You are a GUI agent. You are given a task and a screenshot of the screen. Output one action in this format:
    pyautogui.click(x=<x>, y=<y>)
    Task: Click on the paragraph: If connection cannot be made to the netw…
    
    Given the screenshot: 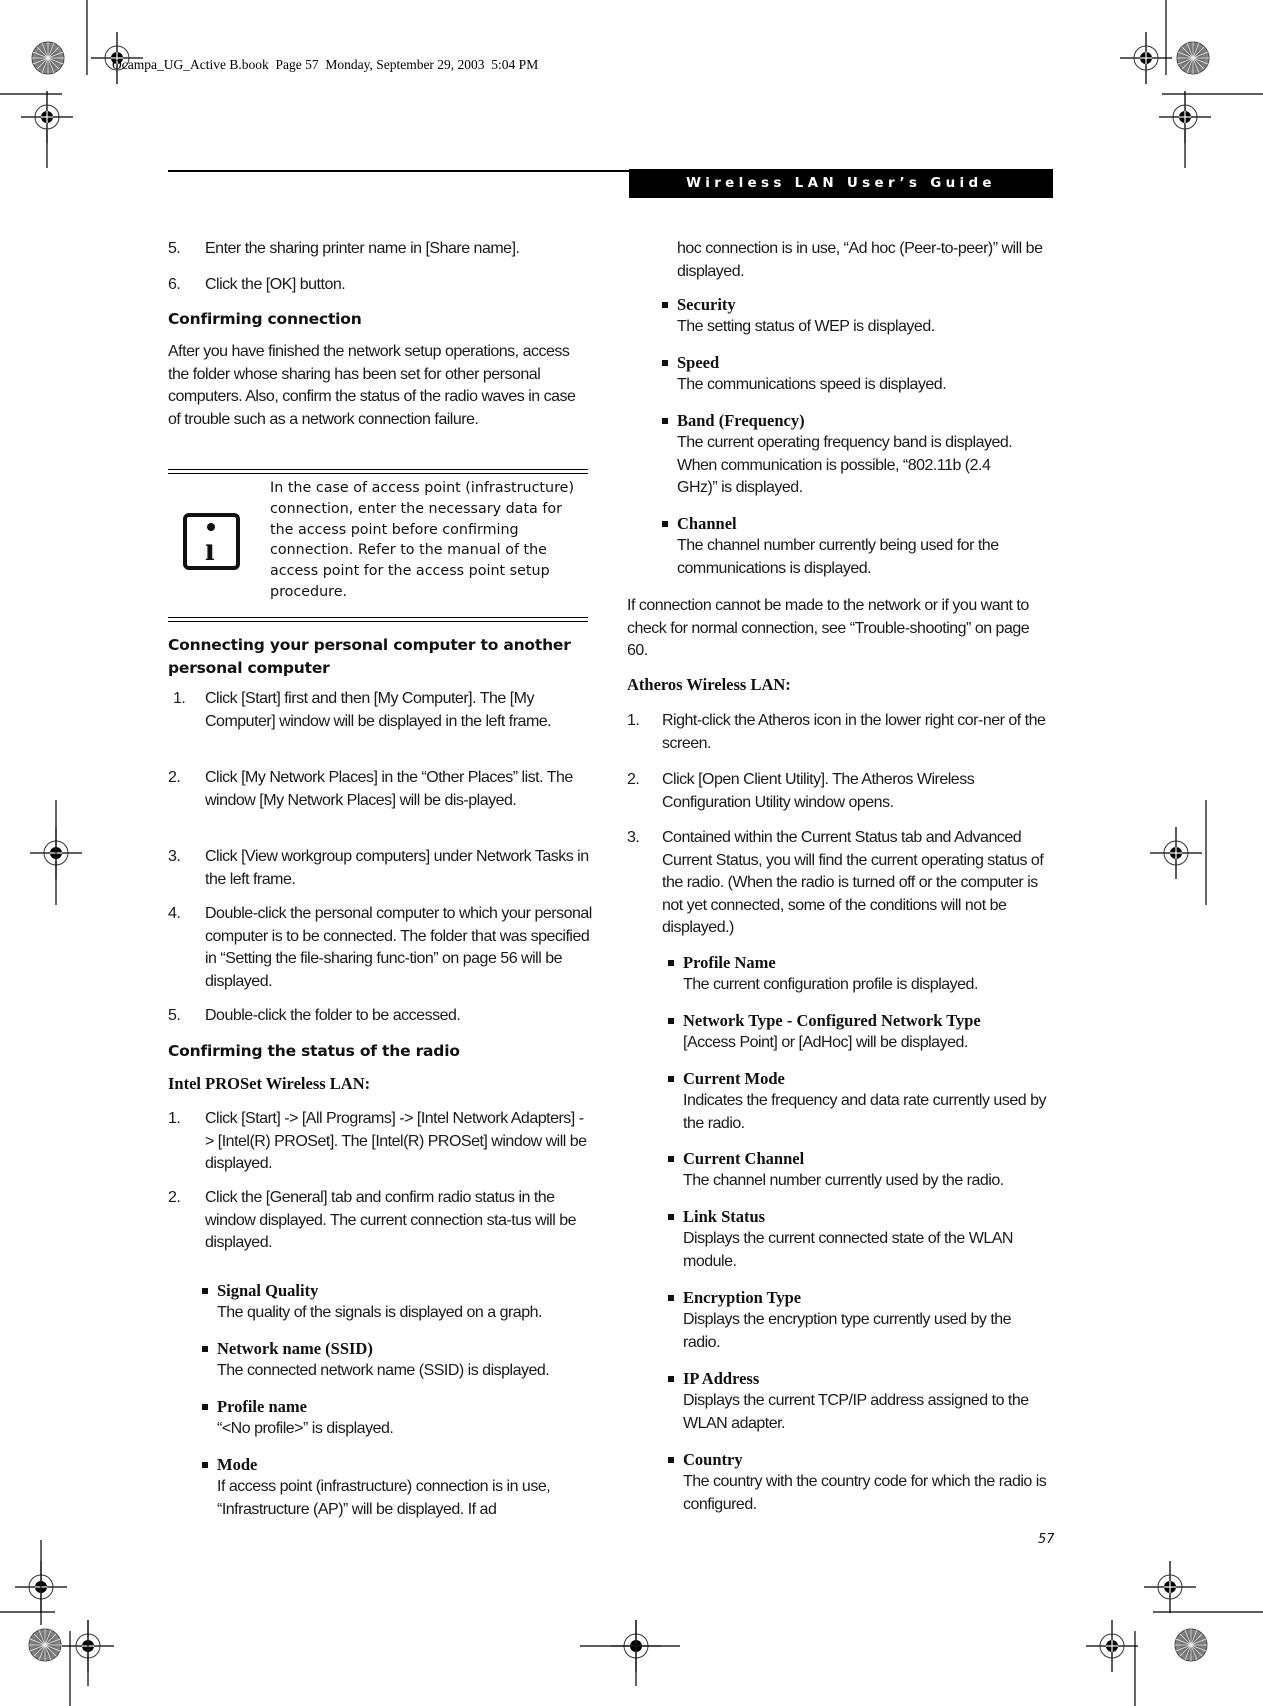 What is the action you would take?
    pyautogui.click(x=828, y=628)
    